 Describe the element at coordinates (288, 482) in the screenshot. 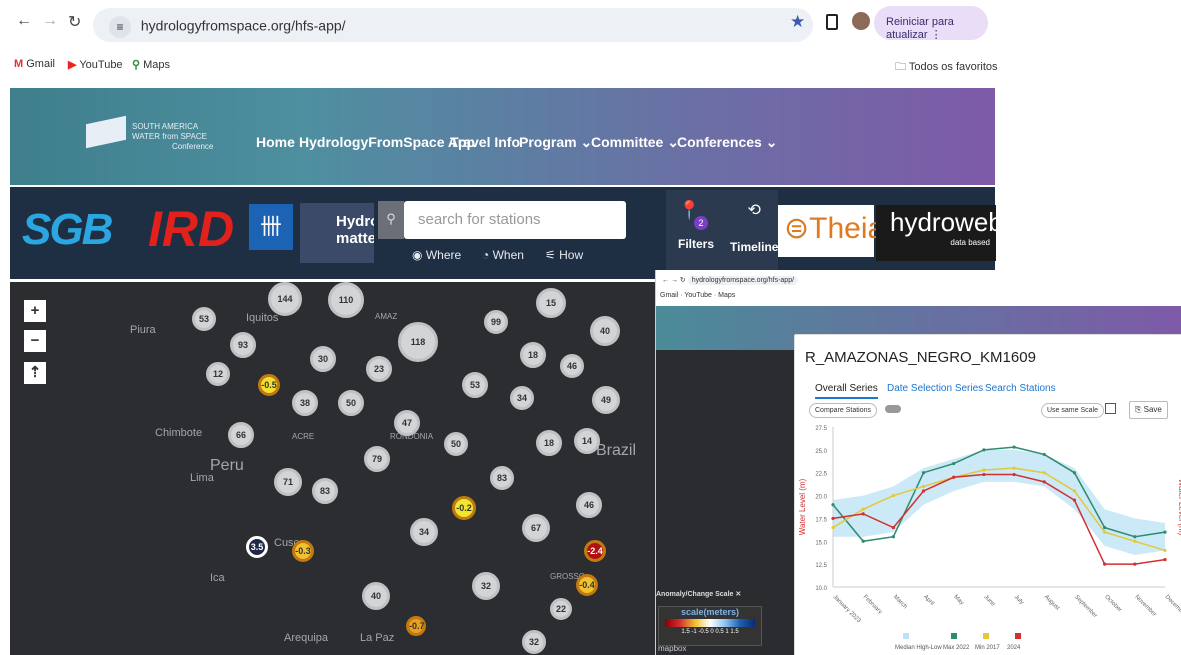

I see `station-cluster: 71` at that location.